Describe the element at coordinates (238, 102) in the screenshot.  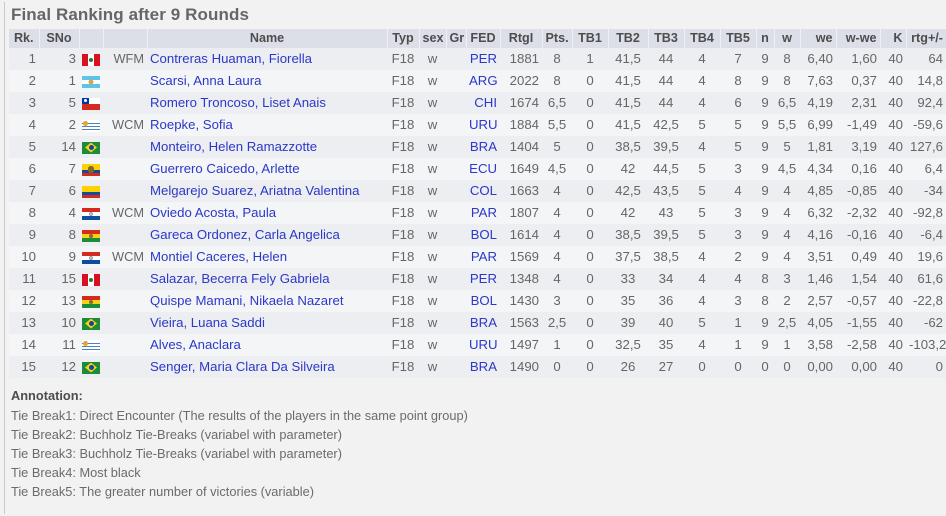
I see `player-name-link: Romero Troncoso, Liset Anais` at that location.